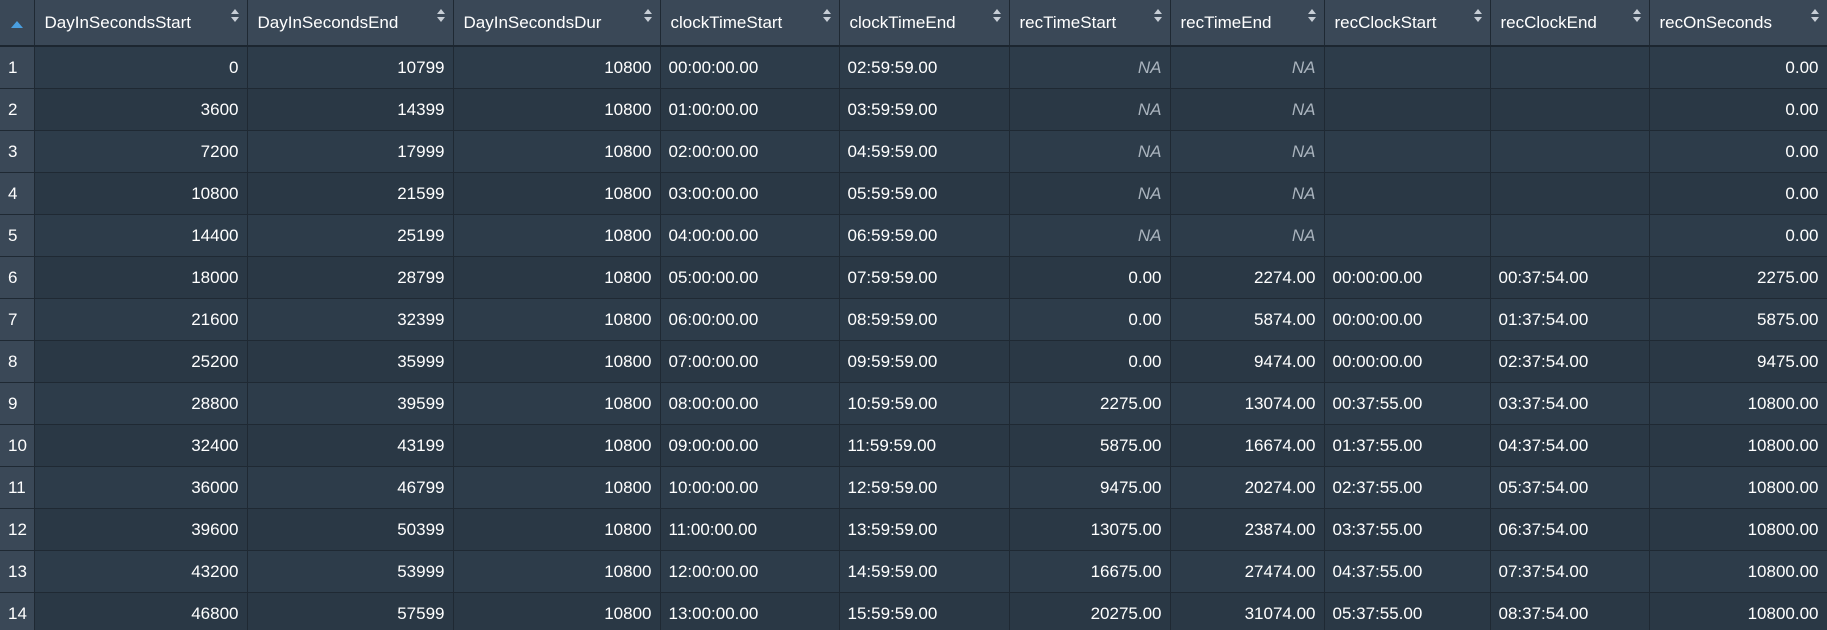 The width and height of the screenshot is (1827, 630). I want to click on cell-recTimeEnd: 2274.00, so click(1247, 277).